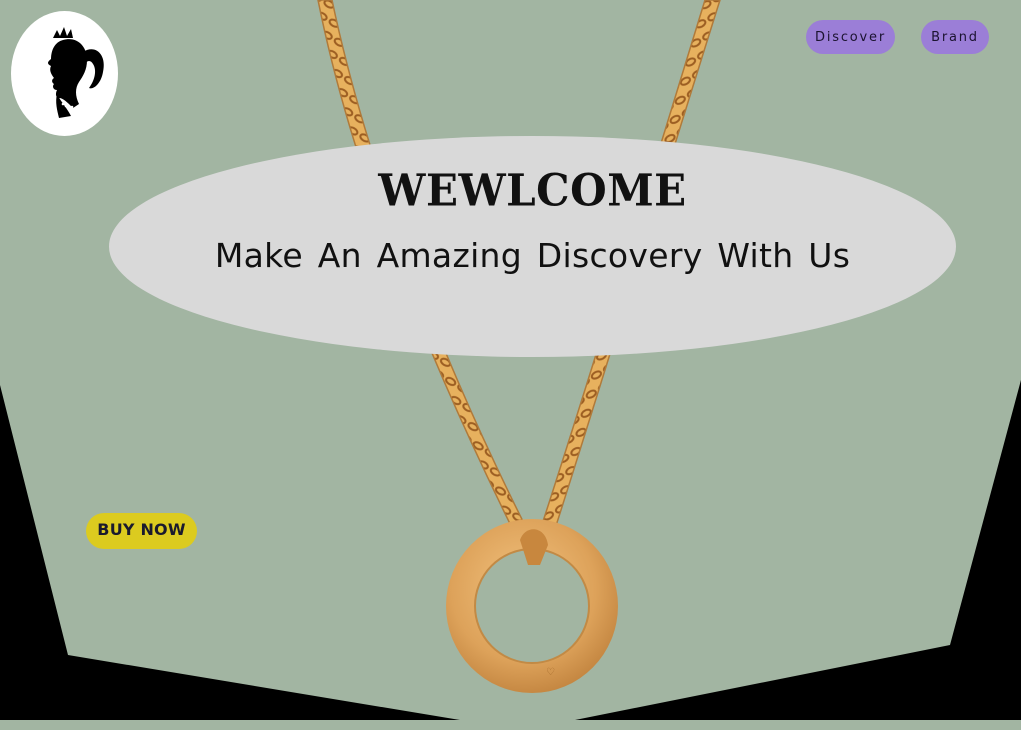 The image size is (1021, 730). I want to click on welcome-subtitle: Make An Amazing Discovery With Us, so click(532, 255).